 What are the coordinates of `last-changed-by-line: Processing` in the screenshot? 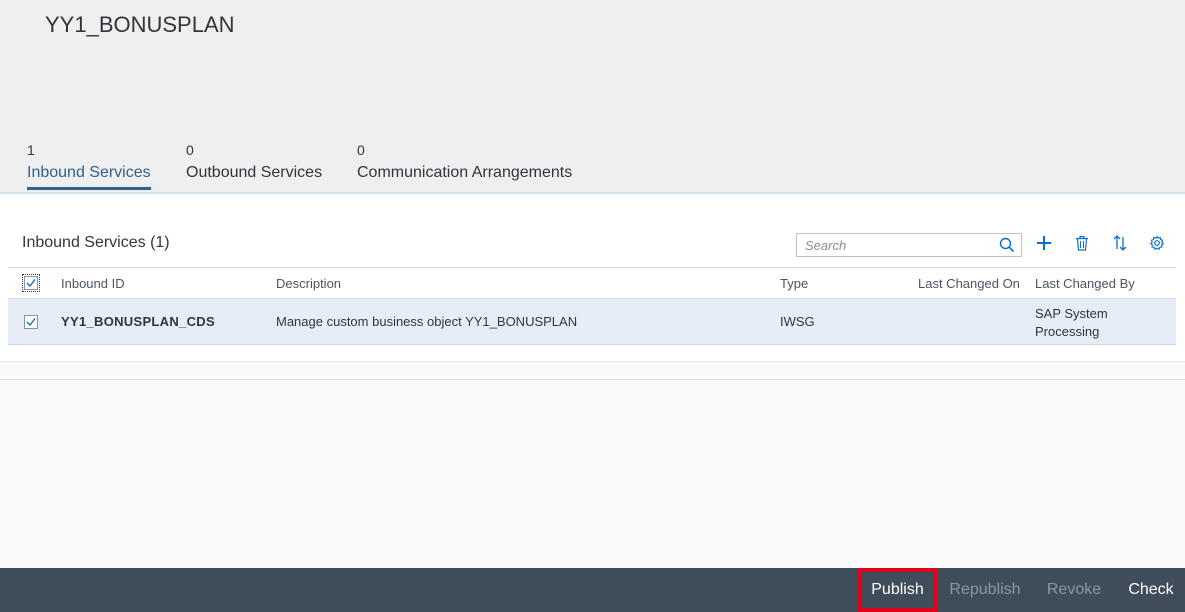 It's located at (1067, 331).